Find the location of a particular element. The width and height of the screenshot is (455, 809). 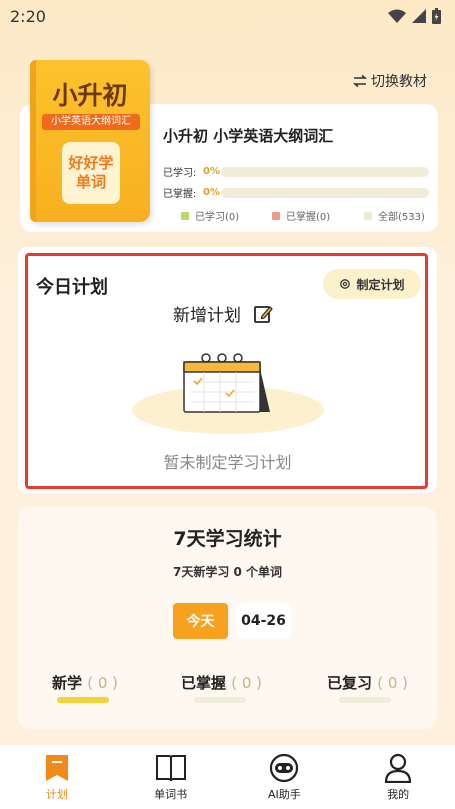

tab-profile-label: 我的 is located at coordinates (398, 794).